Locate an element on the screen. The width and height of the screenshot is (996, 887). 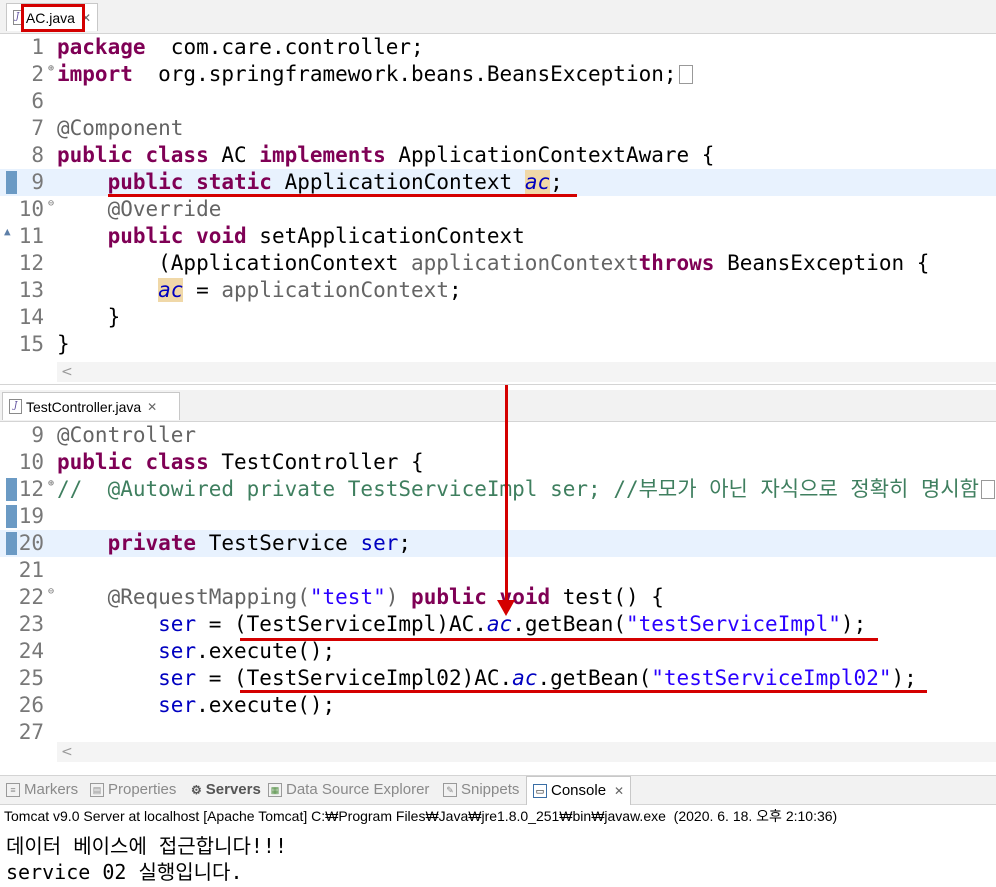
editor2-tab-label: TestController.java is located at coordinates (84, 406).